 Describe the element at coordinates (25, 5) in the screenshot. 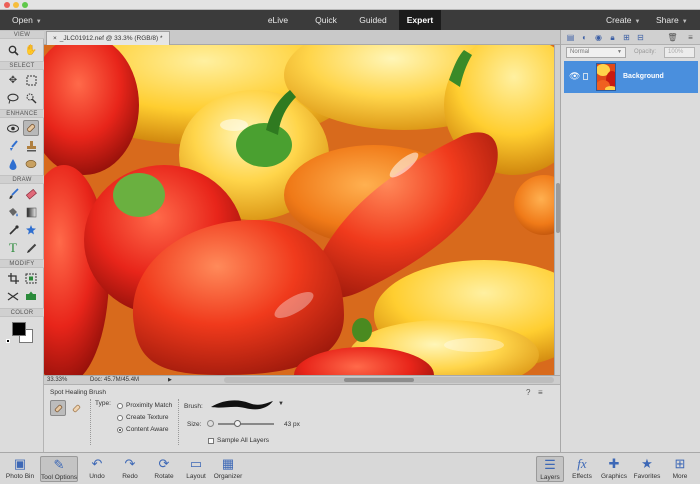

I see `maximize-window-icon` at that location.